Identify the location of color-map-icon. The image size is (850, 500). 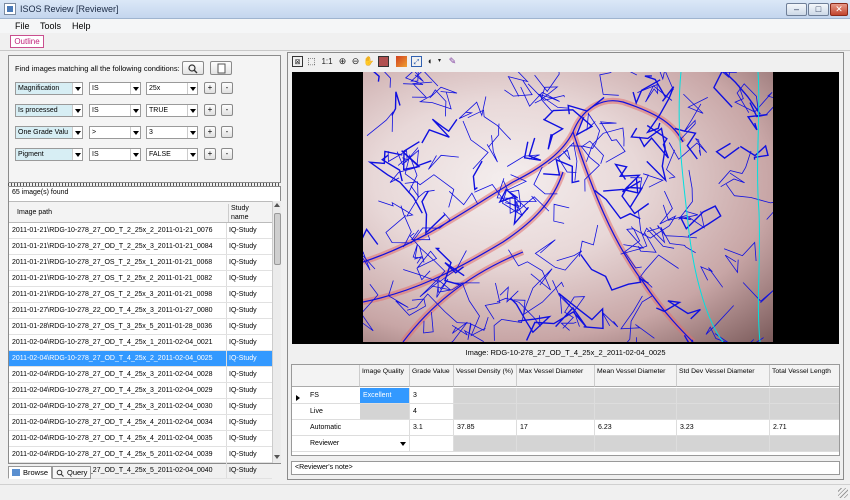
(401, 61).